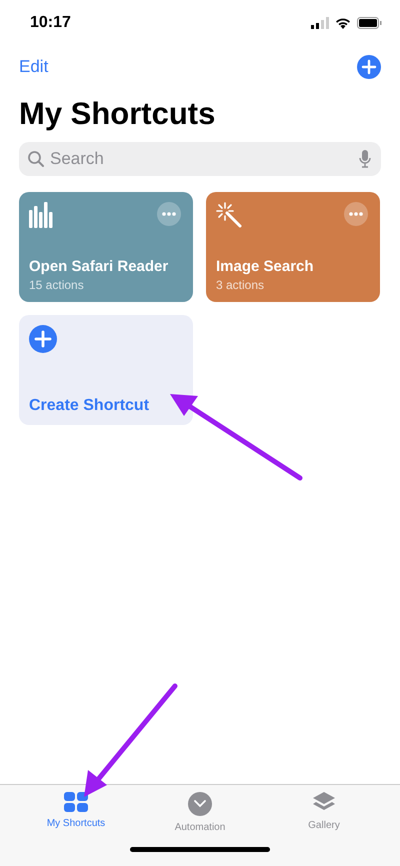 The image size is (400, 866). I want to click on action-count: 15 actions, so click(57, 285).